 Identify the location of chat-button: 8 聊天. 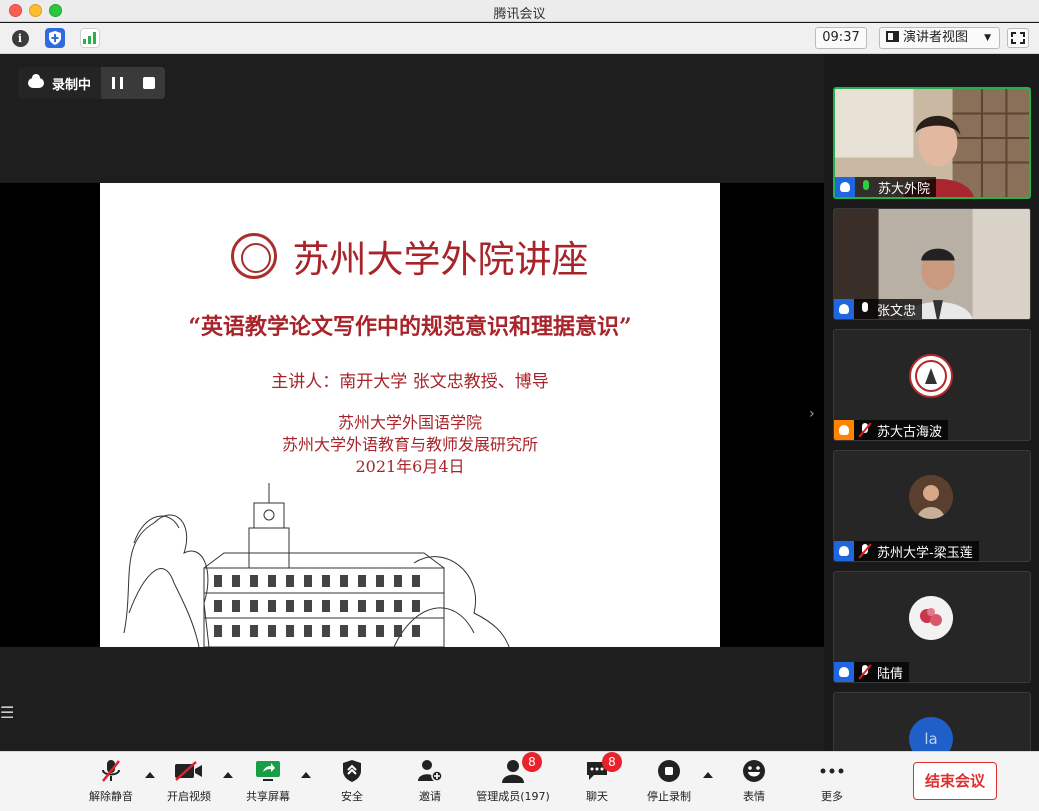
(597, 779).